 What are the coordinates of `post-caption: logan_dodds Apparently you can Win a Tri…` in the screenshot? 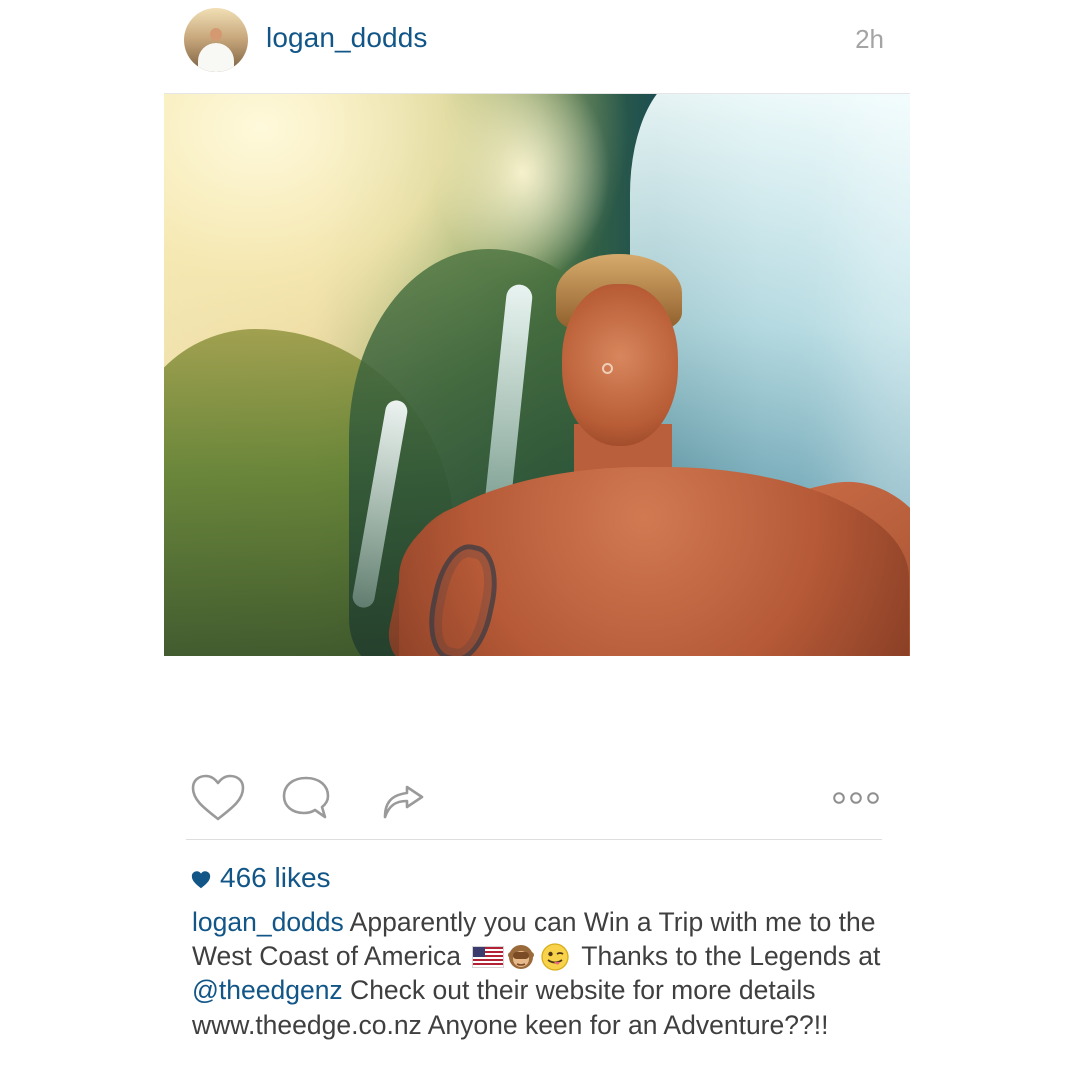 It's located at (542, 973).